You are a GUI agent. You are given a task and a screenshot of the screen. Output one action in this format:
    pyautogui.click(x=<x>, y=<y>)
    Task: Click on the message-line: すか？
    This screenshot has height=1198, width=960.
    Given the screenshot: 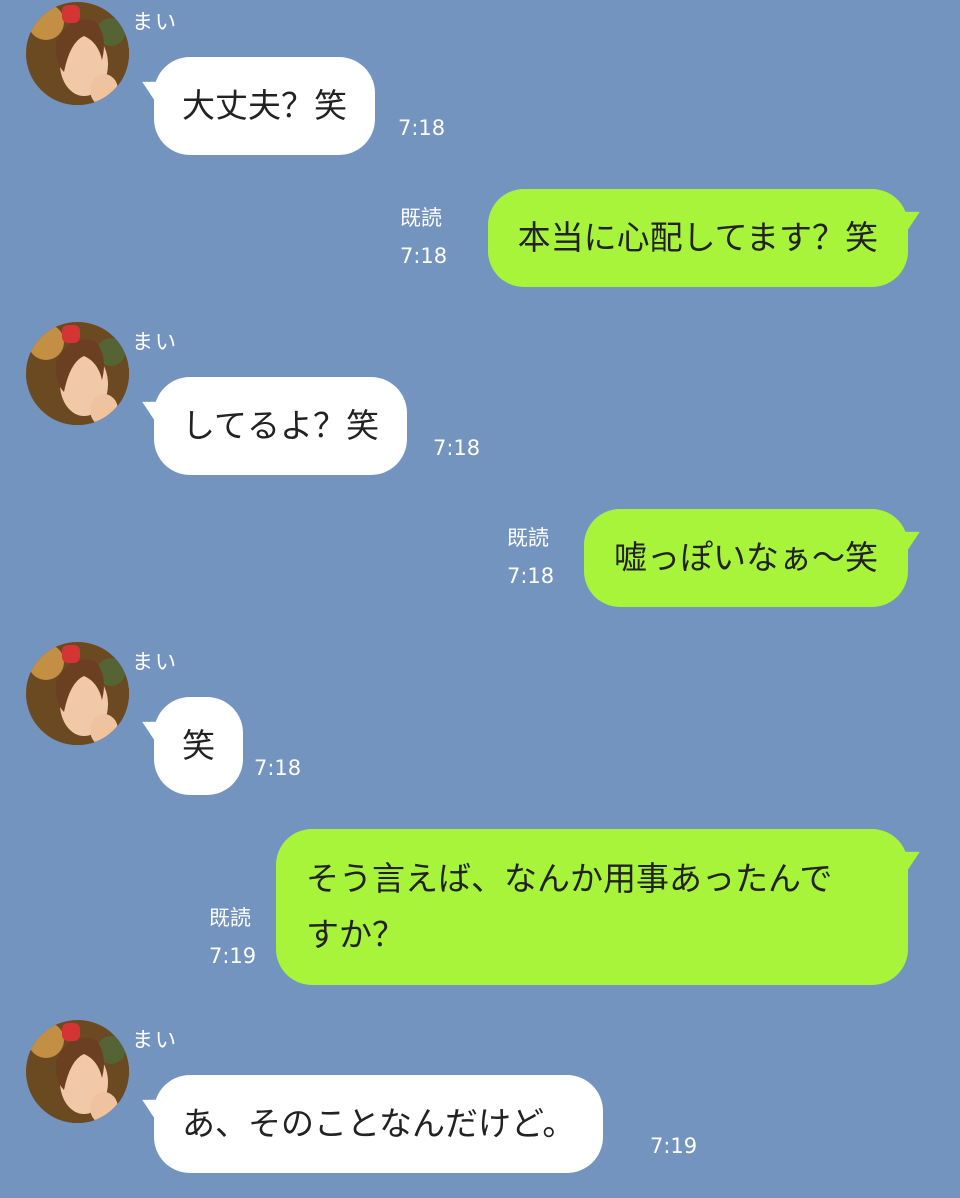 What is the action you would take?
    pyautogui.click(x=355, y=934)
    